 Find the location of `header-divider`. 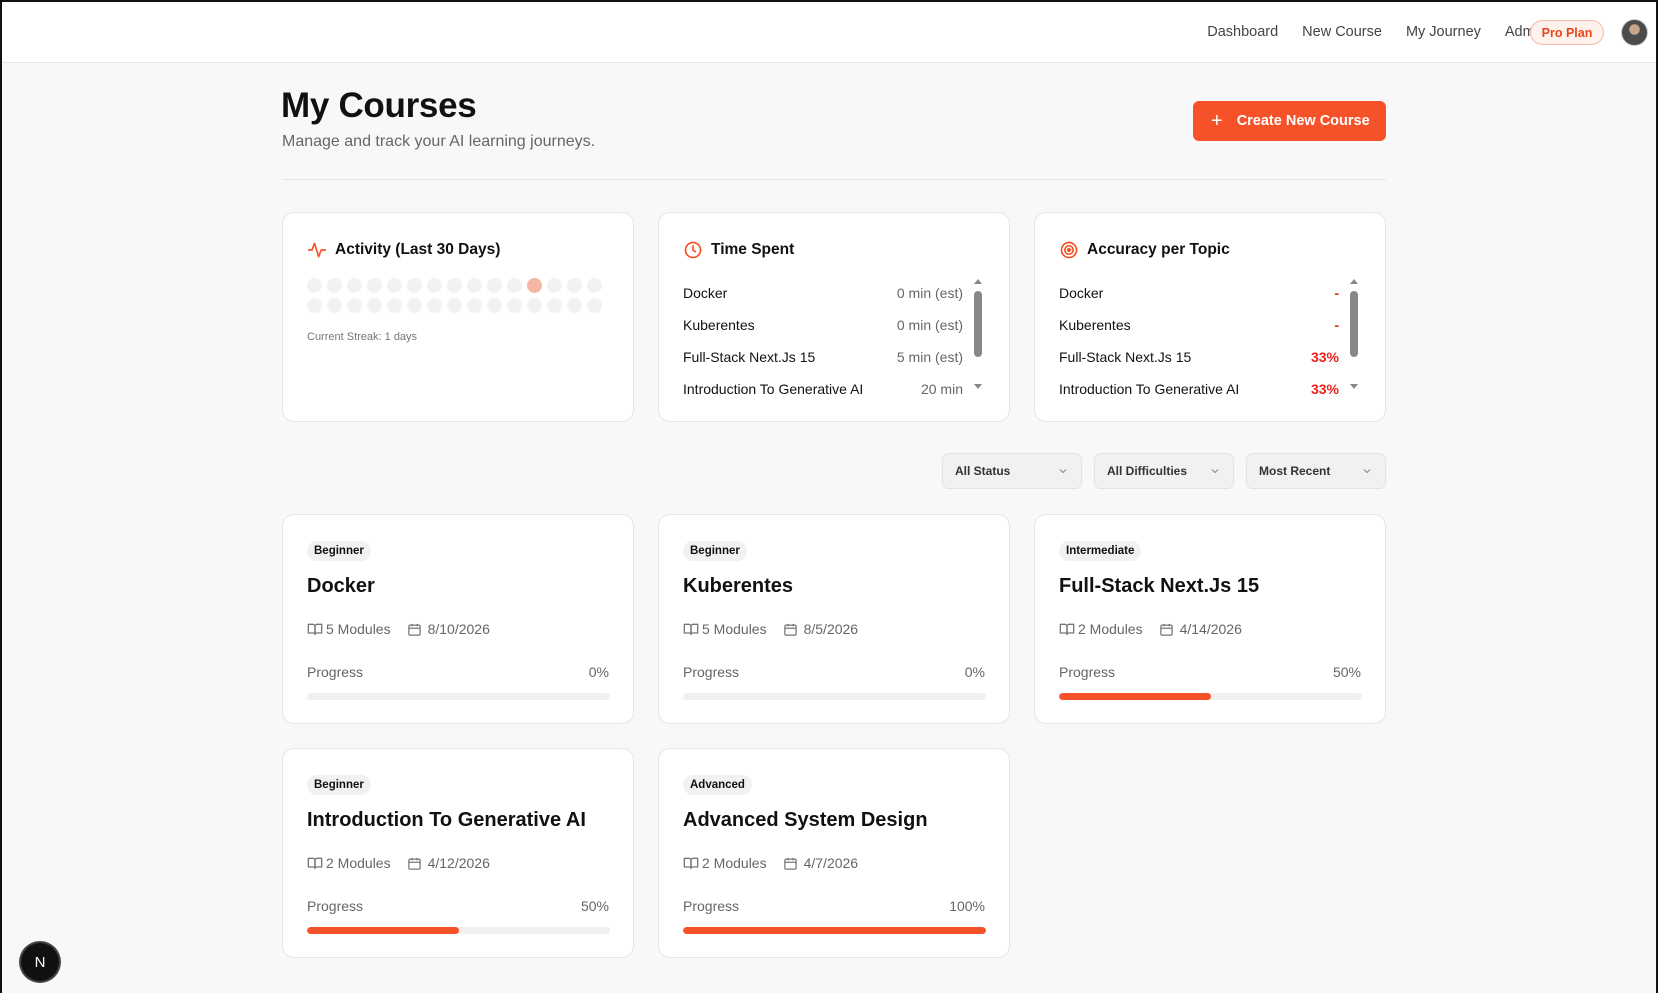

header-divider is located at coordinates (834, 179).